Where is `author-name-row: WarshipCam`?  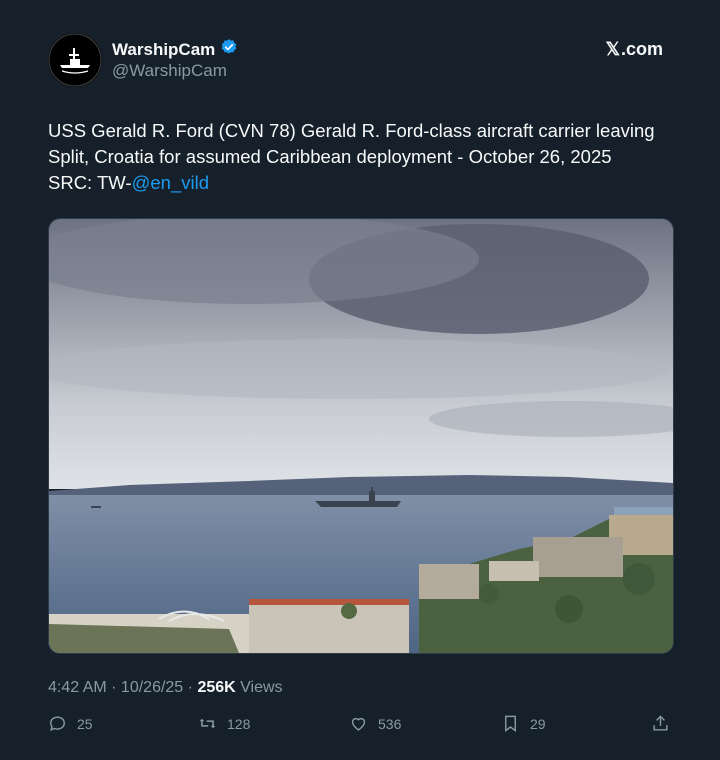 author-name-row: WarshipCam is located at coordinates (175, 49).